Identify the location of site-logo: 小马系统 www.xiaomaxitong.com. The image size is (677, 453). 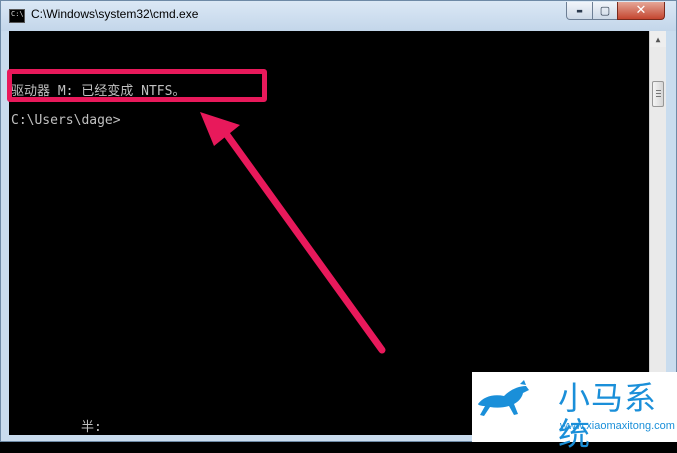
(574, 412).